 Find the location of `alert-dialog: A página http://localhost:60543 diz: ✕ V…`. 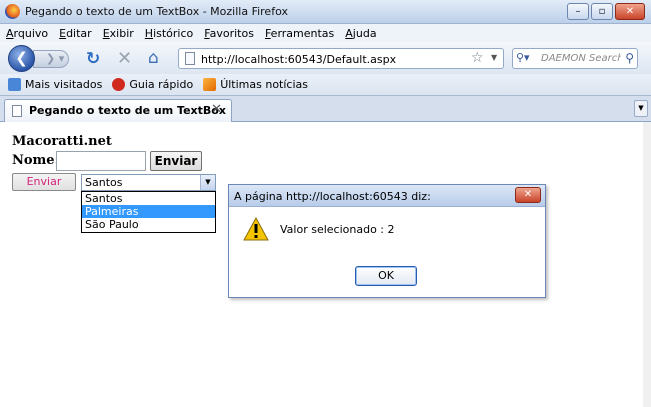

alert-dialog: A página http://localhost:60543 diz: ✕ V… is located at coordinates (387, 241).